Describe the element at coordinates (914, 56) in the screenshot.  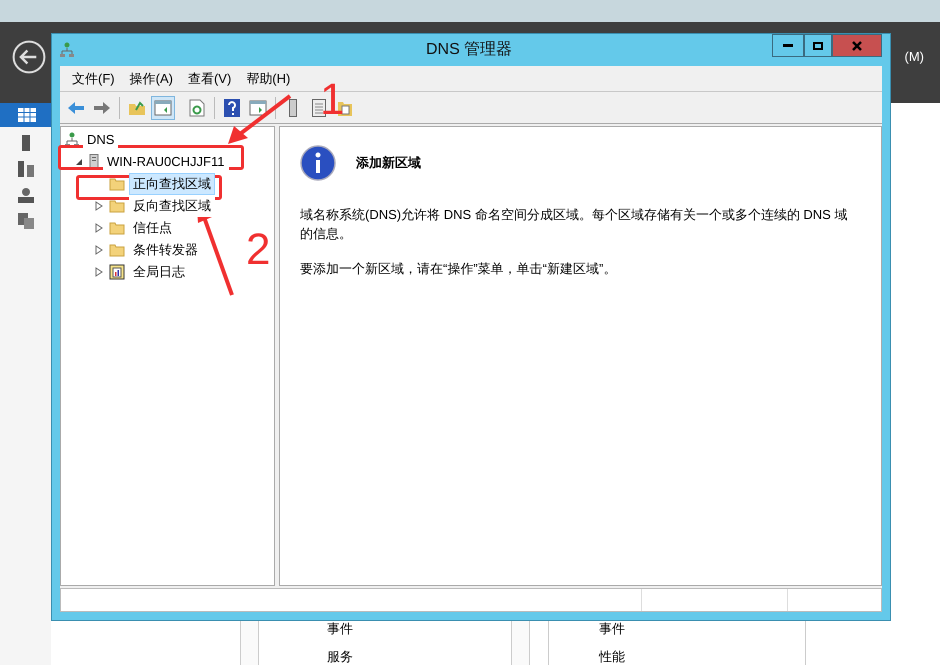
I see `menu-text: (M)` at that location.